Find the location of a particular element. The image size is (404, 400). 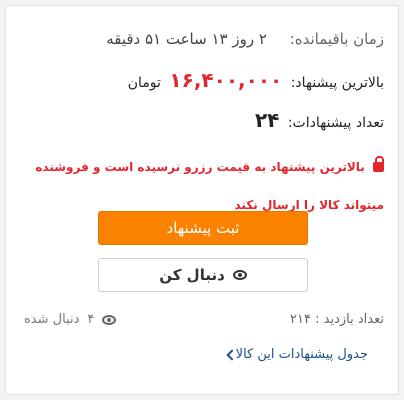

bids-count-value: ۲۴ is located at coordinates (267, 120).